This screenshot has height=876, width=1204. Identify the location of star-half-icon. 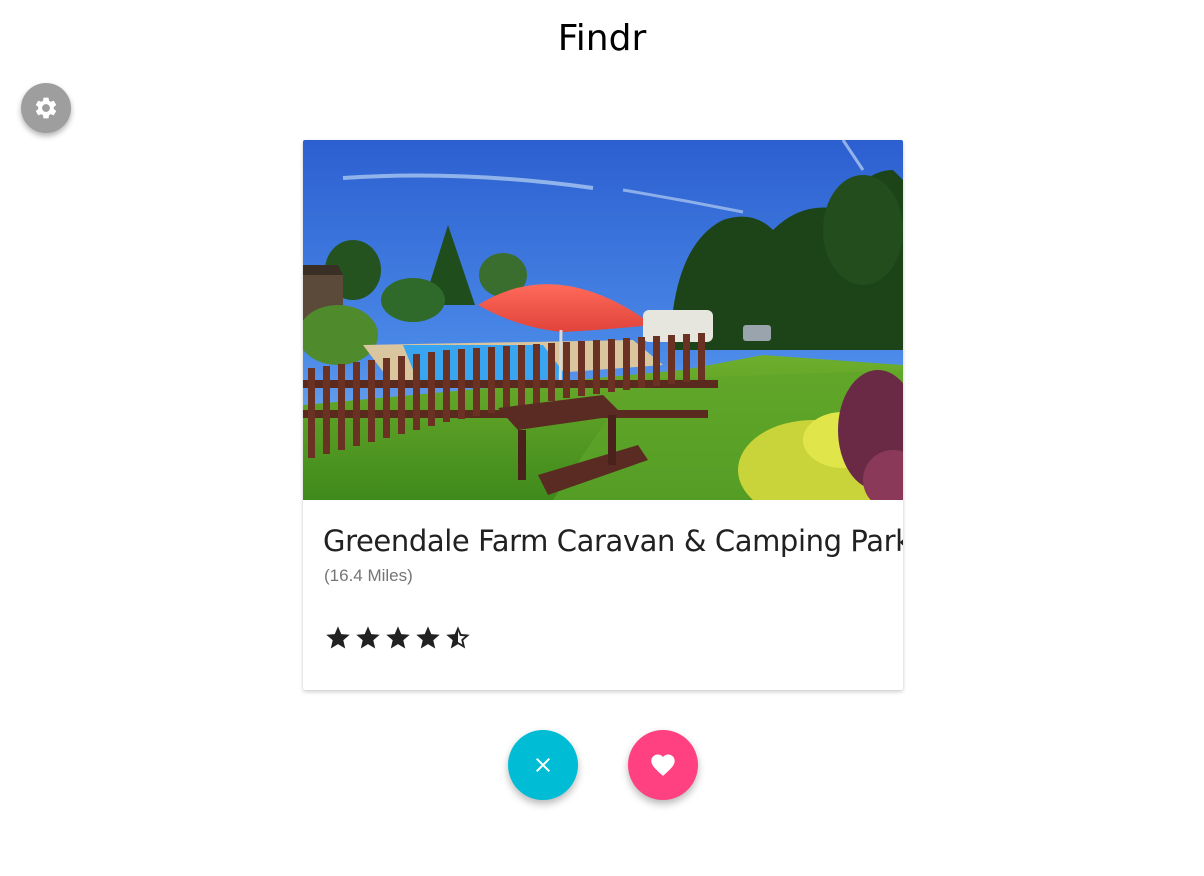
(458, 637).